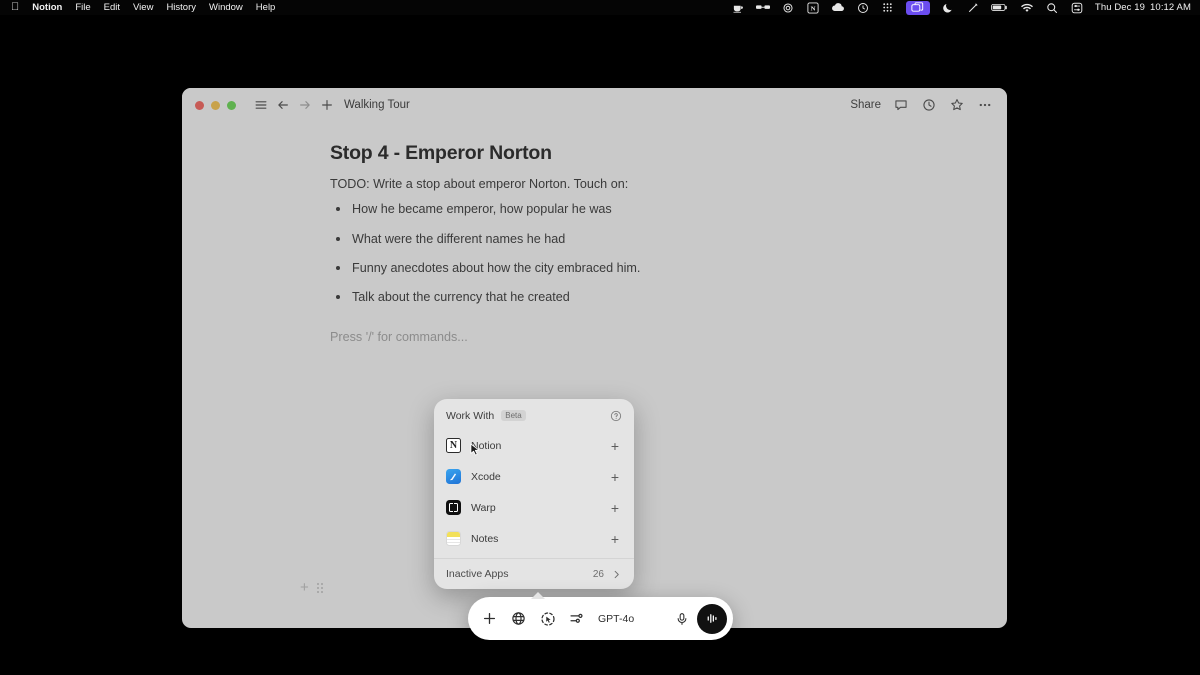 Image resolution: width=1200 pixels, height=675 pixels. What do you see at coordinates (470, 415) in the screenshot?
I see `popup-title: Work With` at bounding box center [470, 415].